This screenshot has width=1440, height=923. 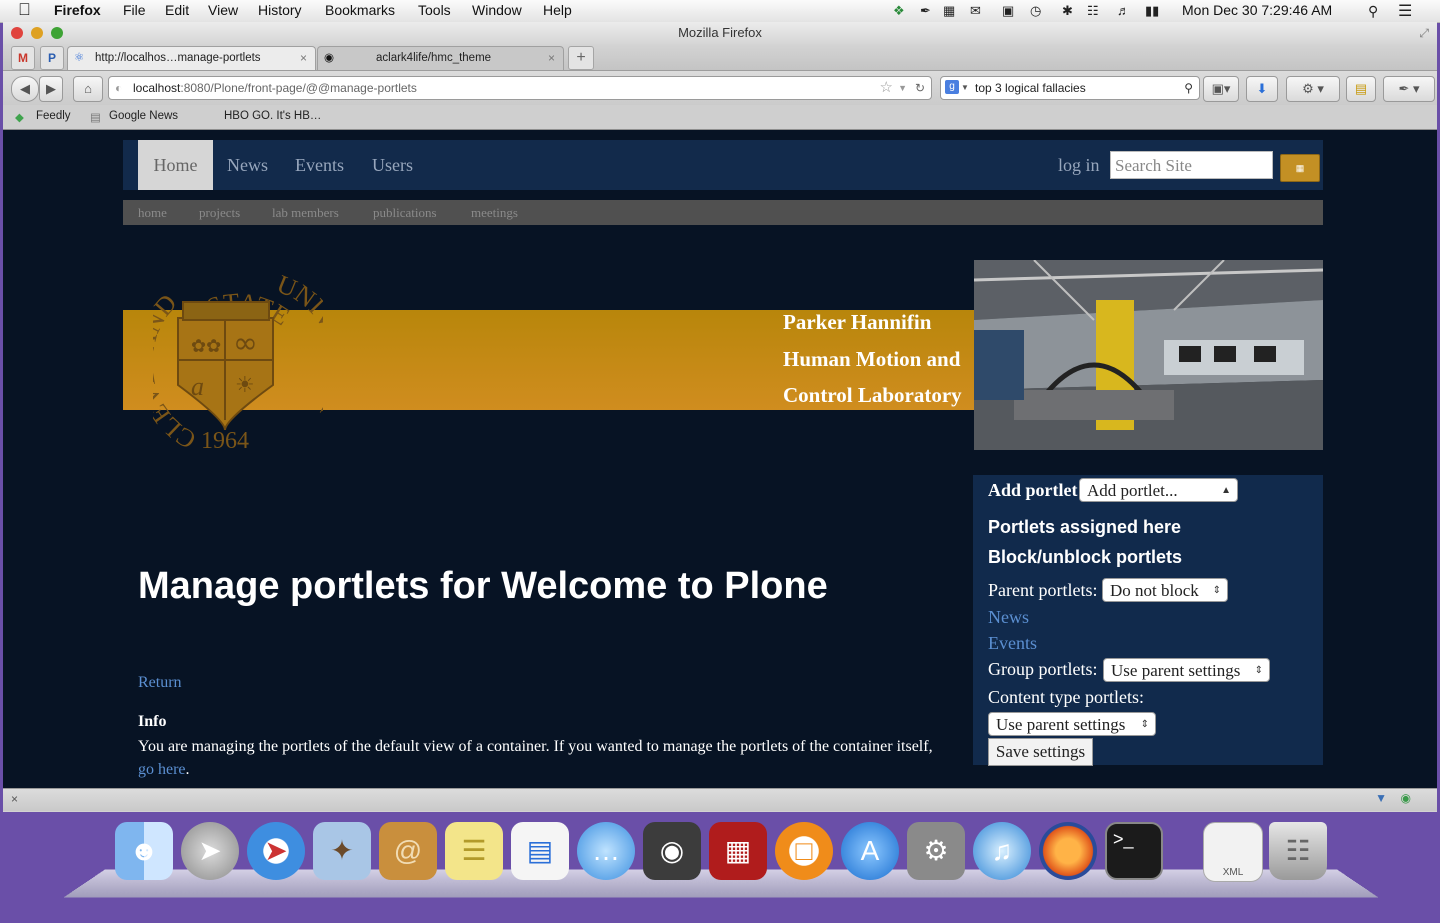 I want to click on photo-booth-icon: ▦, so click(x=738, y=851).